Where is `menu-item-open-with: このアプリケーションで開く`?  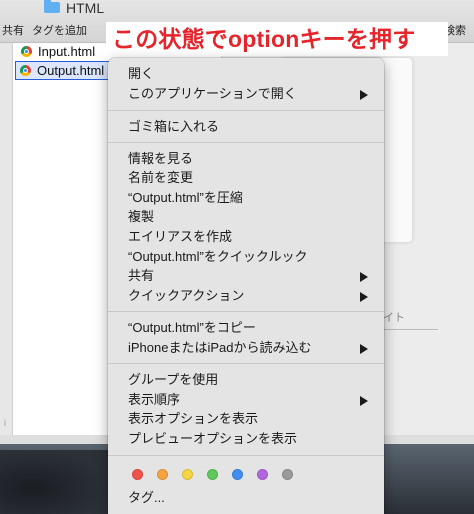 menu-item-open-with: このアプリケーションで開く is located at coordinates (246, 94).